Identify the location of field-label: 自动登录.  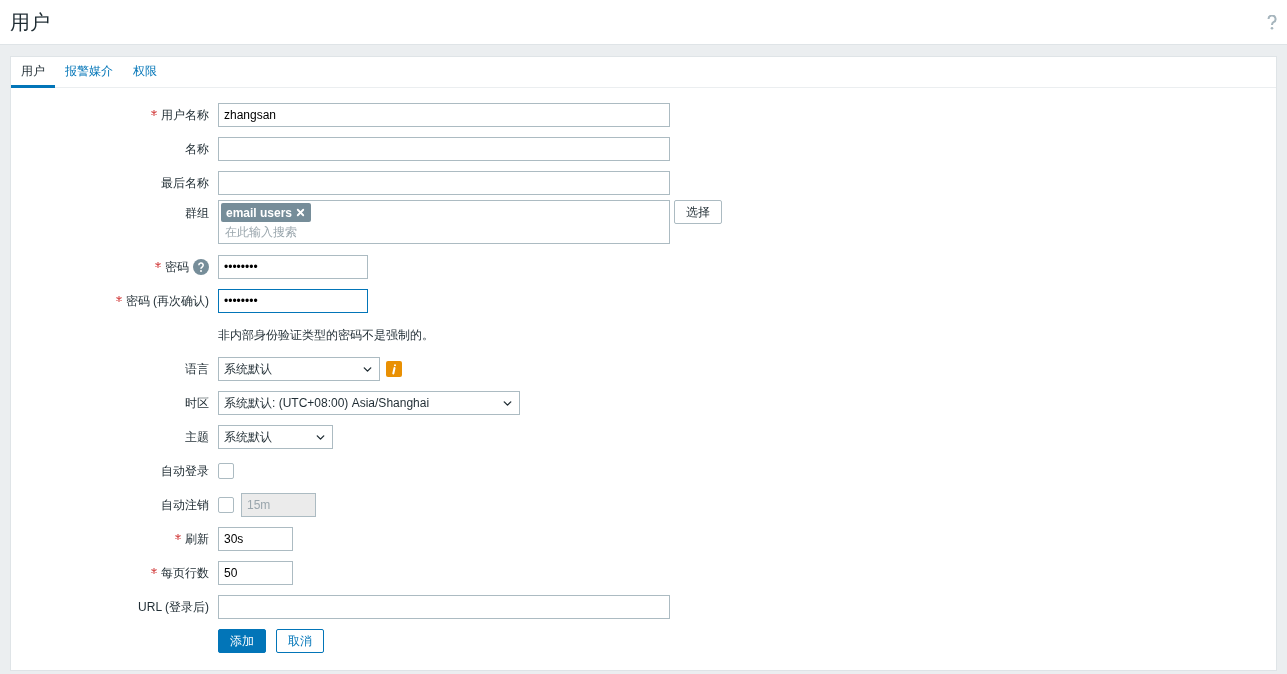
(185, 471).